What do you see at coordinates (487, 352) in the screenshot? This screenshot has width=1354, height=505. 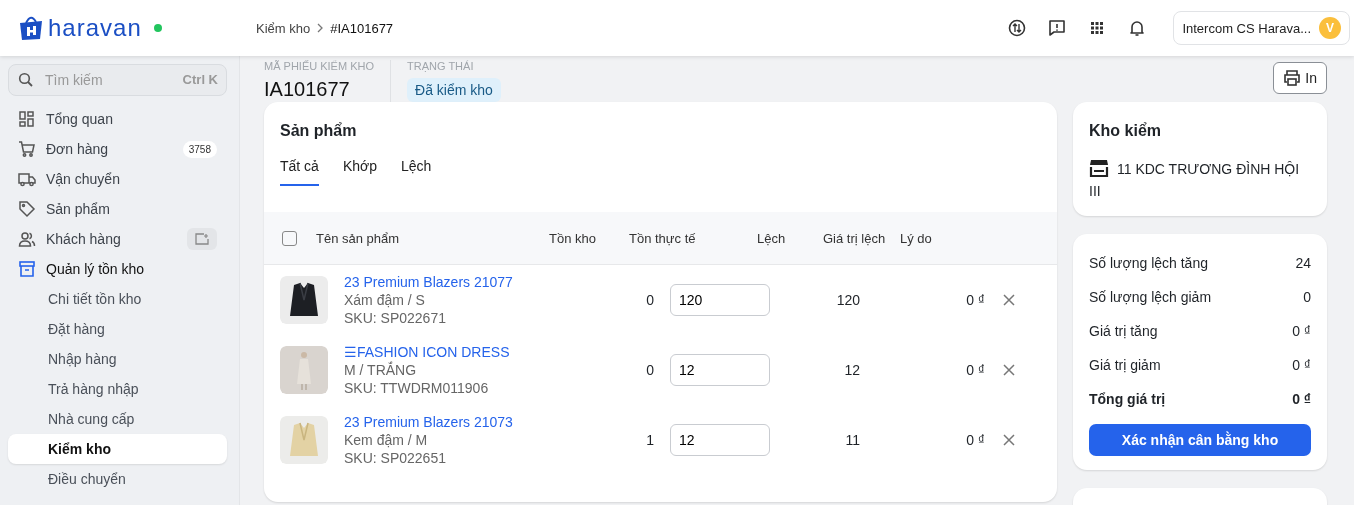 I see `product-link: ☰FASHION ICON DRESS` at bounding box center [487, 352].